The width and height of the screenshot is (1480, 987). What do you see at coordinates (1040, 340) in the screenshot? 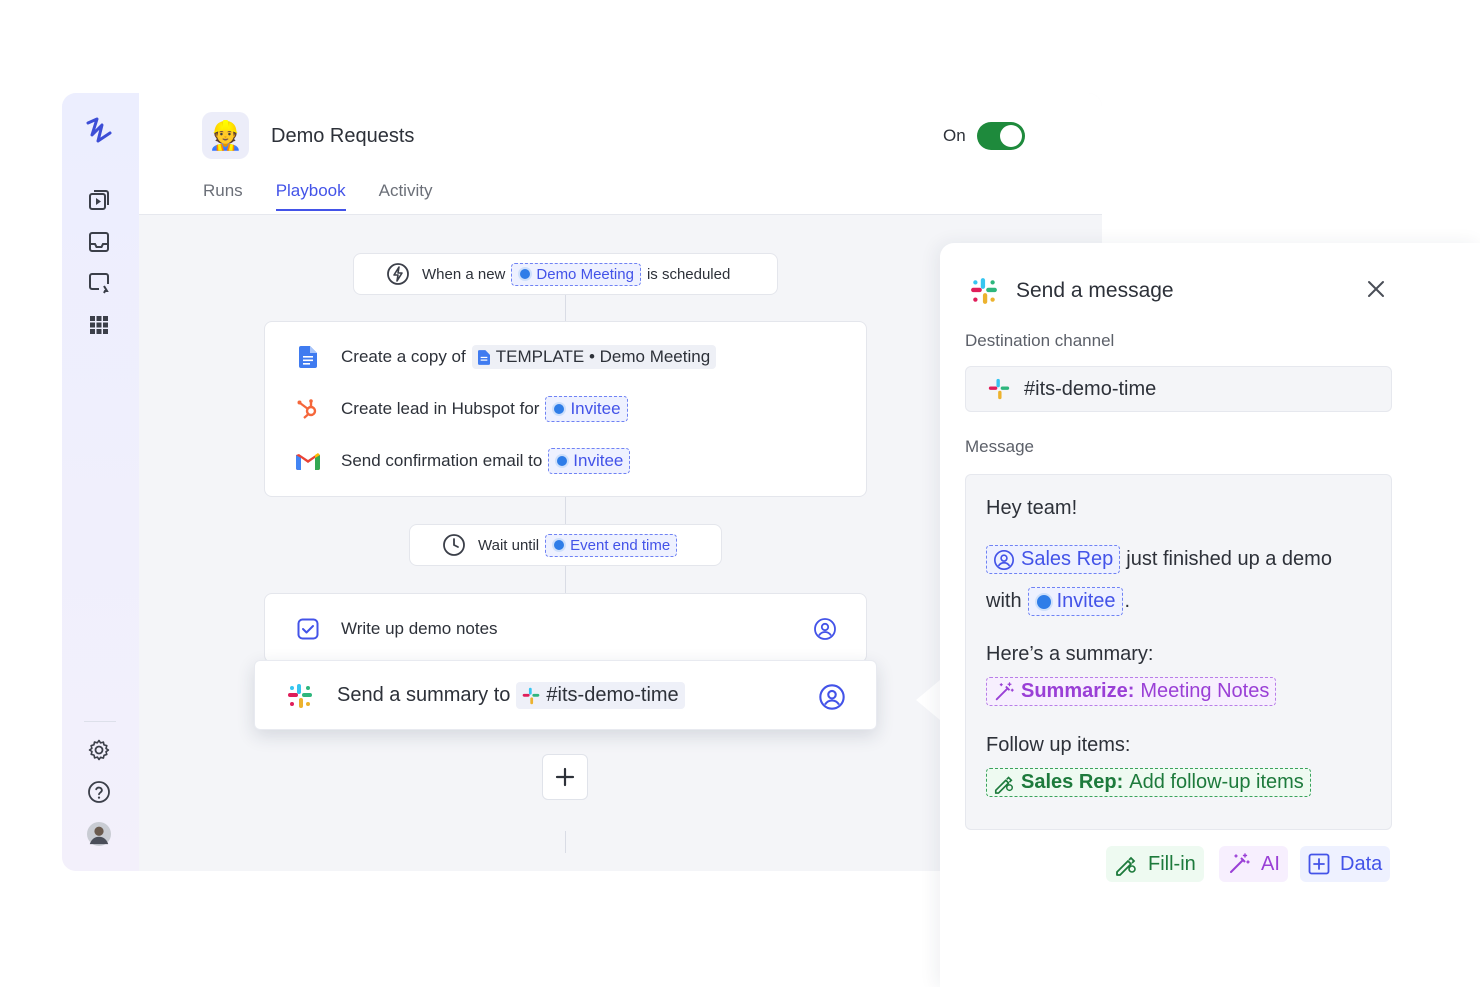
I see `destination-label: Destination channel` at bounding box center [1040, 340].